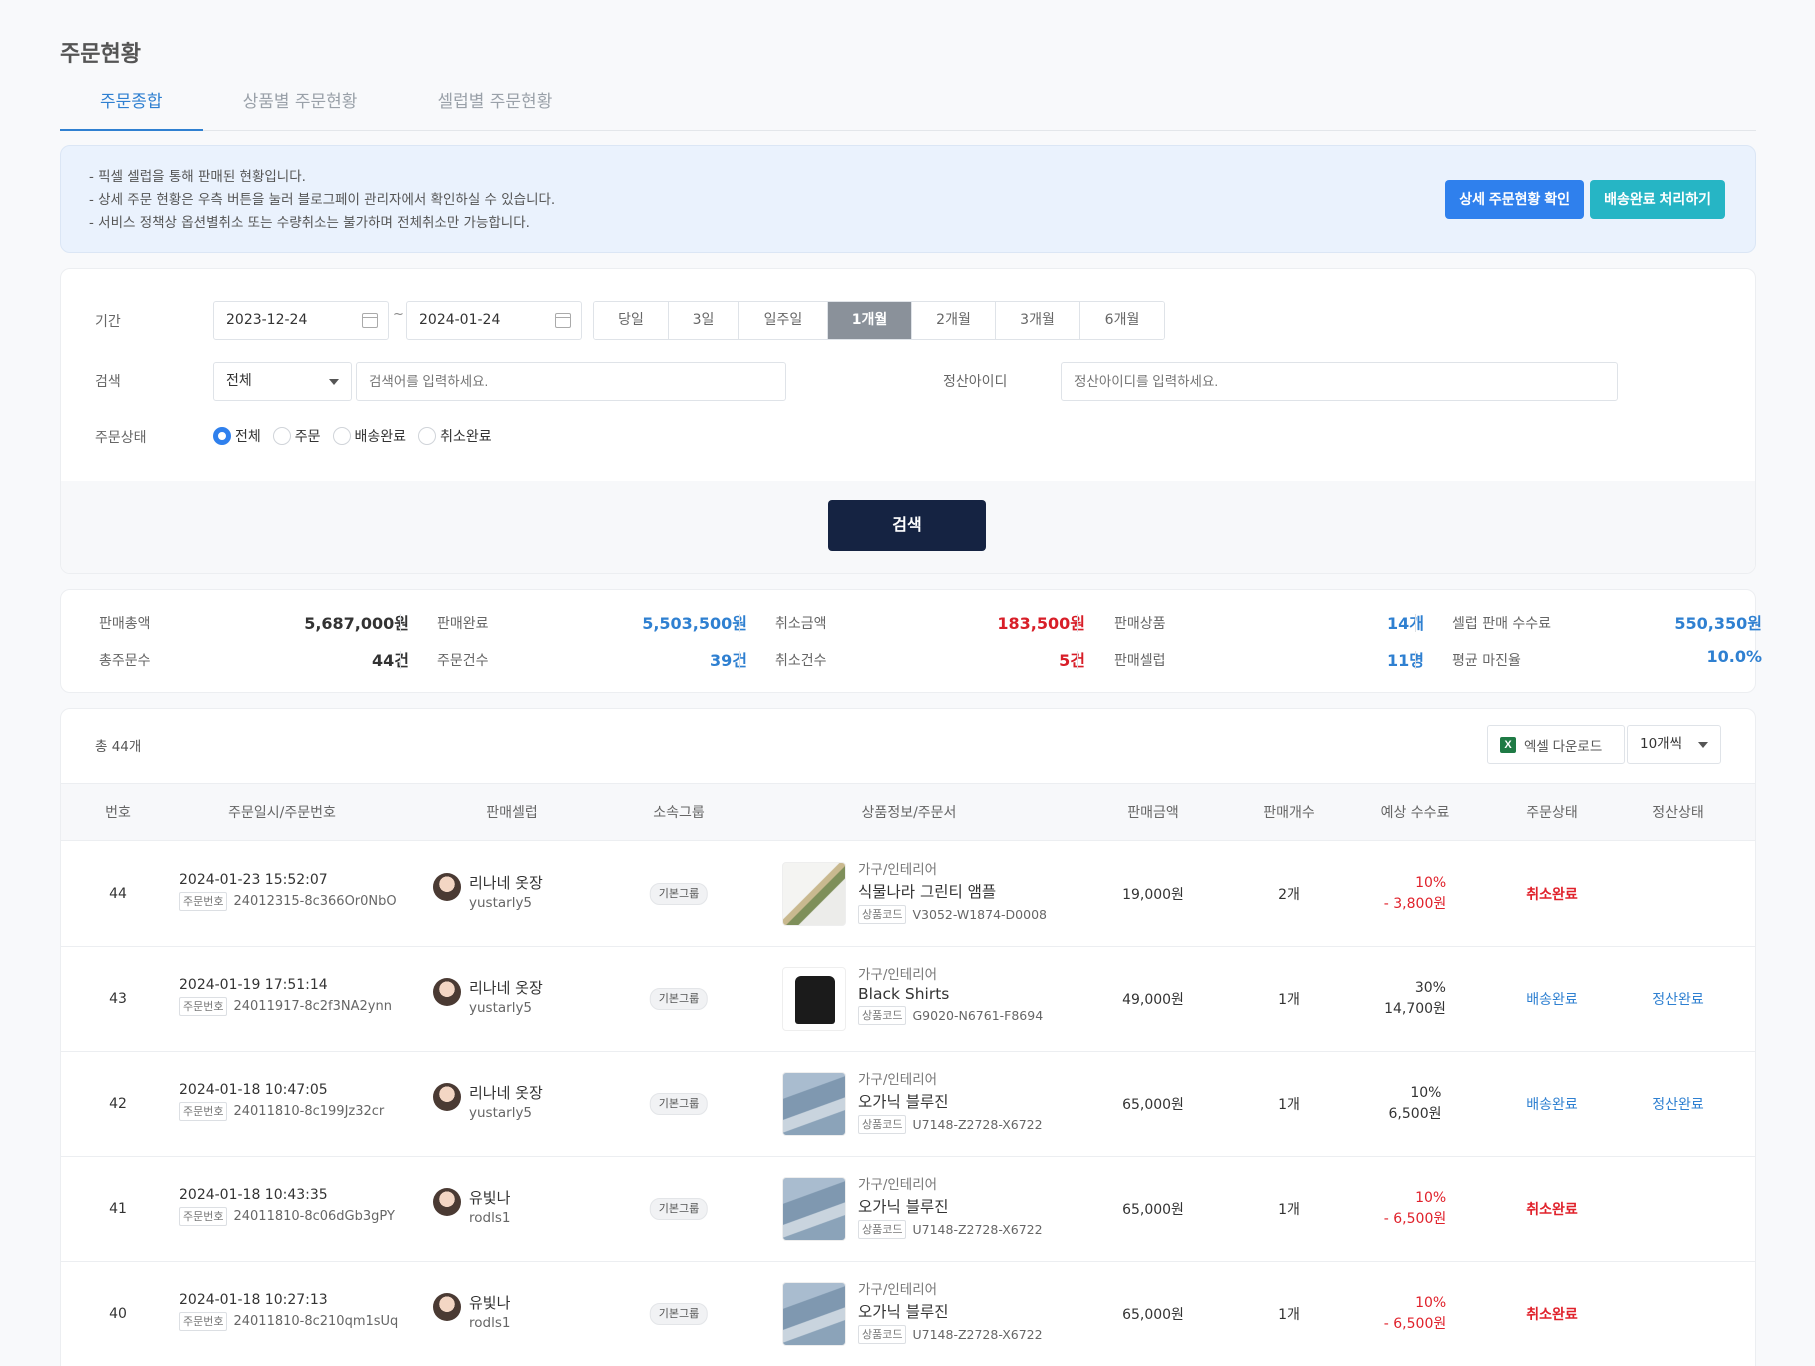 This screenshot has height=1366, width=1815. What do you see at coordinates (390, 660) in the screenshot?
I see `summary-value: 44건` at bounding box center [390, 660].